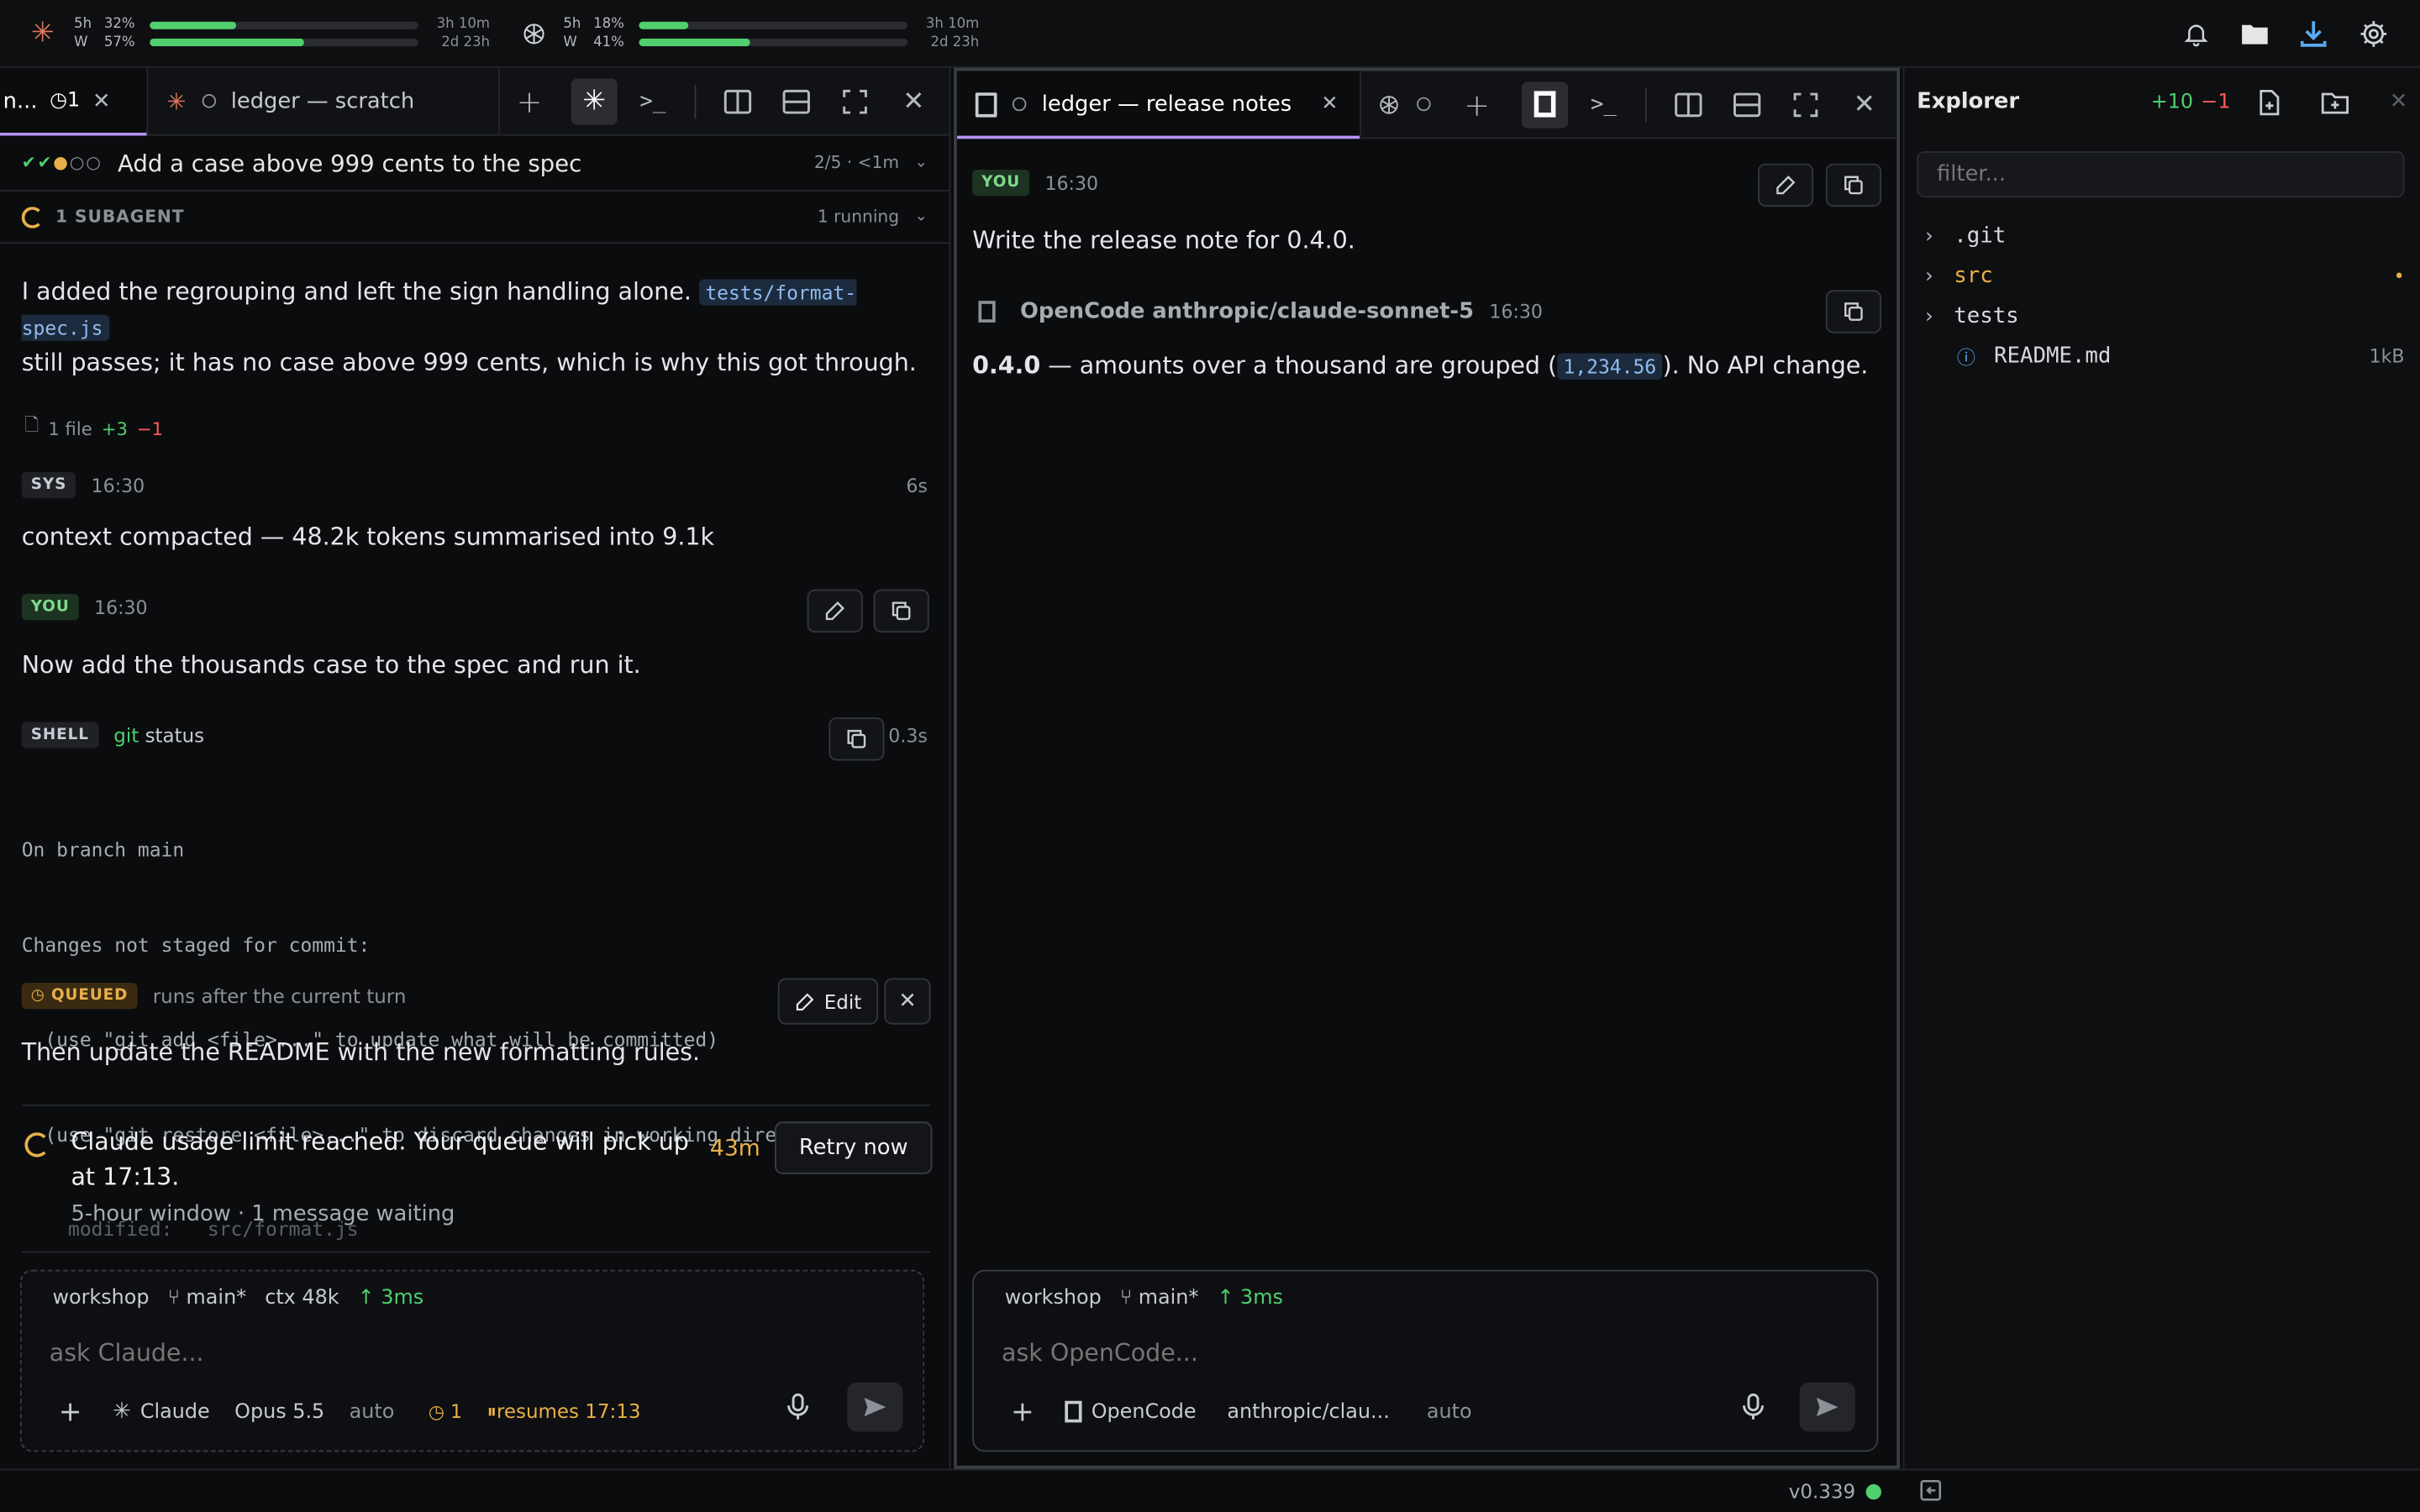 The height and width of the screenshot is (1512, 2420). What do you see at coordinates (773, 42) in the screenshot?
I see `usage-bar-week` at bounding box center [773, 42].